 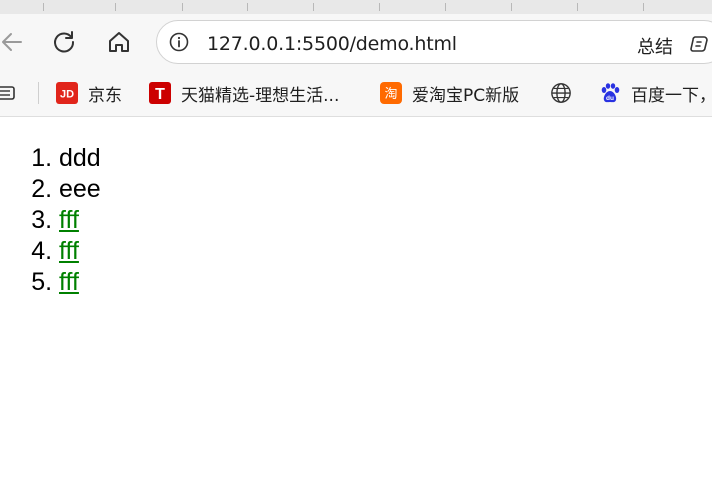 I want to click on reload-icon, so click(x=64, y=42).